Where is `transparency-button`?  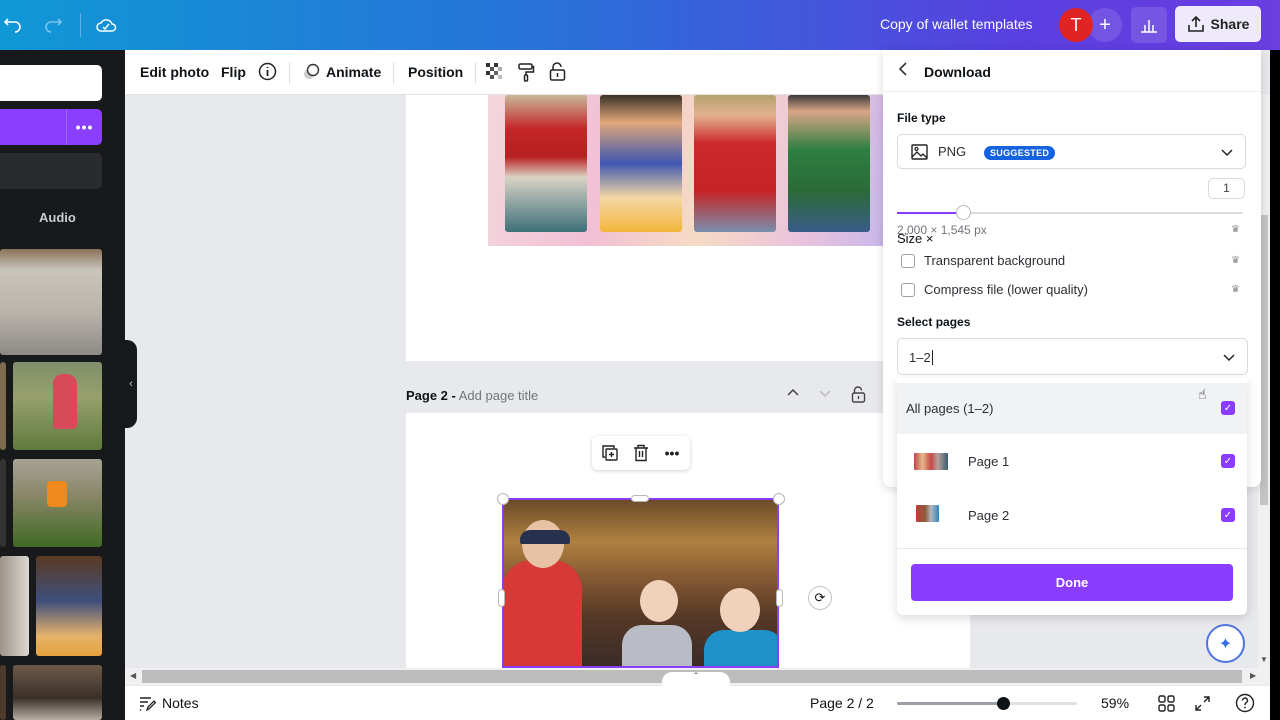
transparency-button is located at coordinates (495, 73).